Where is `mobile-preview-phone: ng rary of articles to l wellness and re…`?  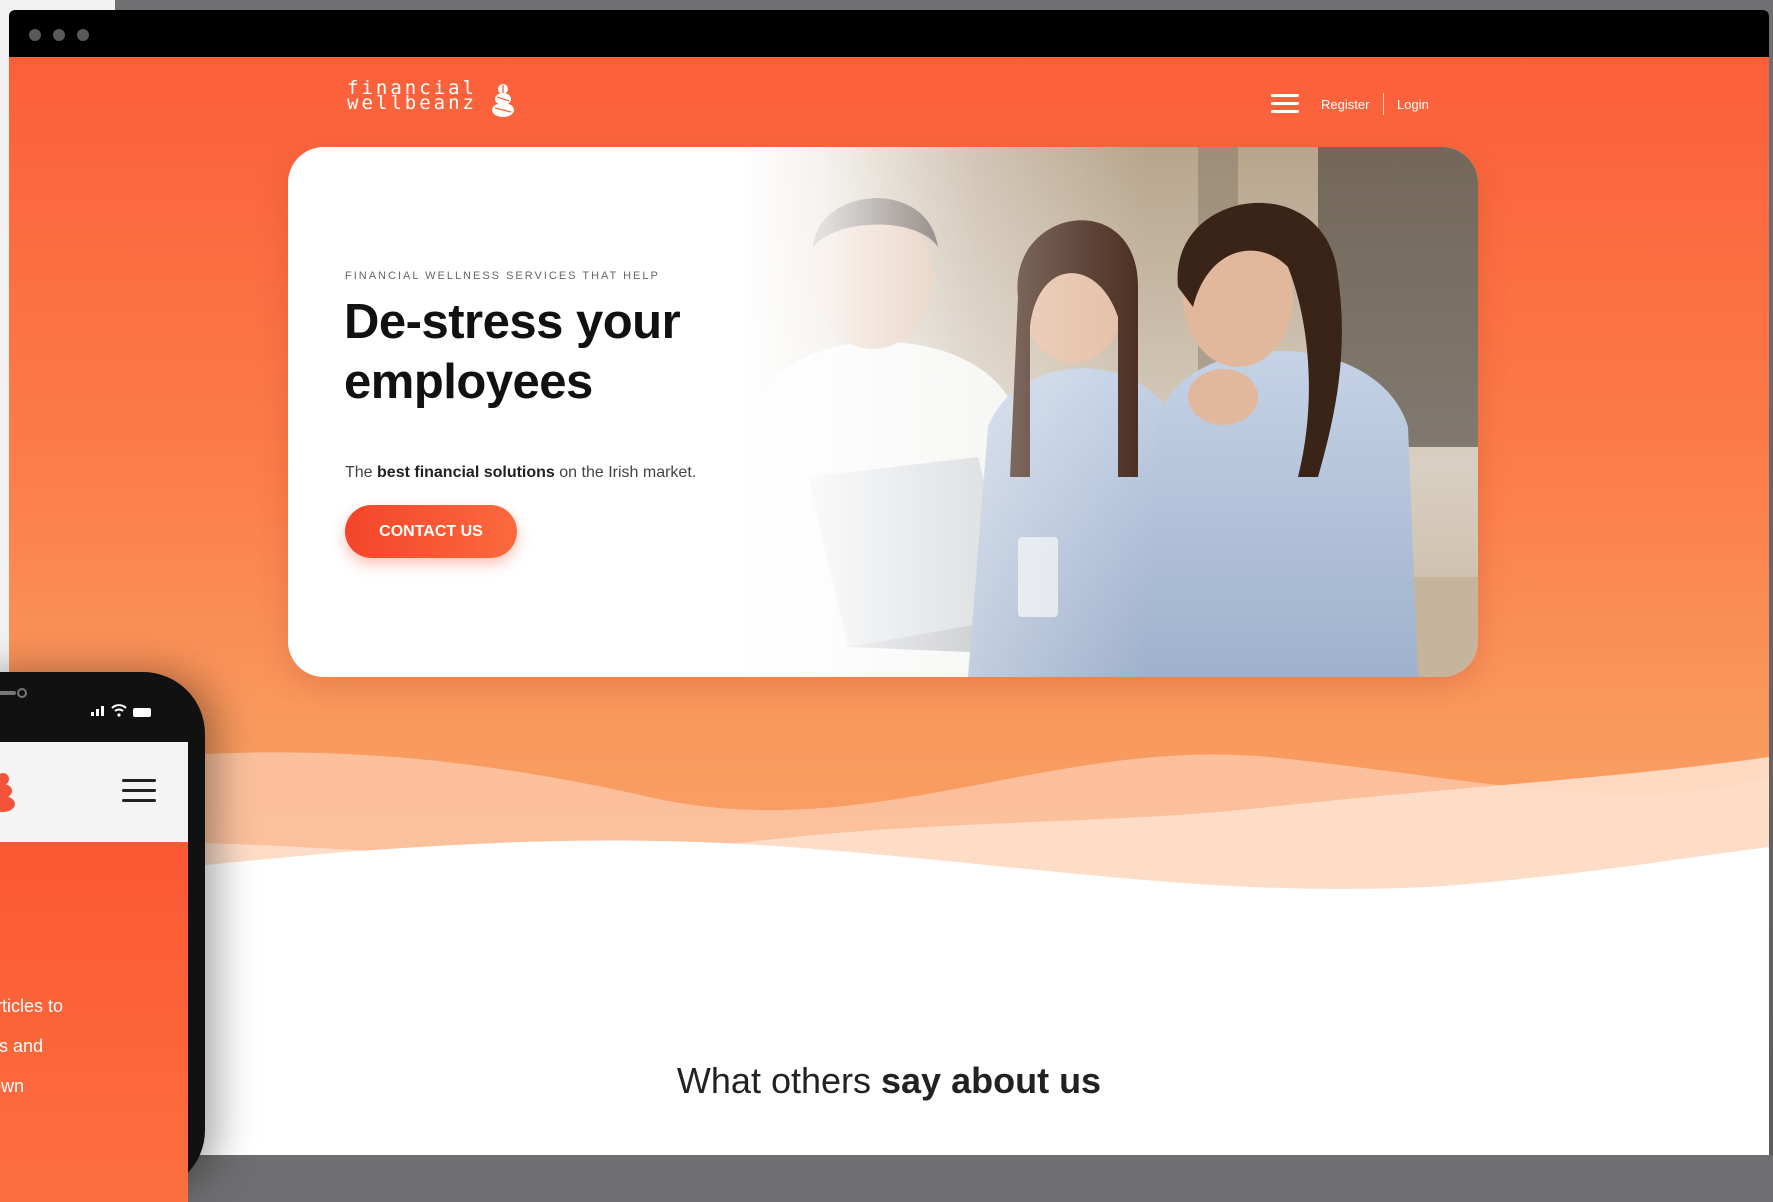
mobile-preview-phone: ng rary of articles to l wellness and re… is located at coordinates (102, 937).